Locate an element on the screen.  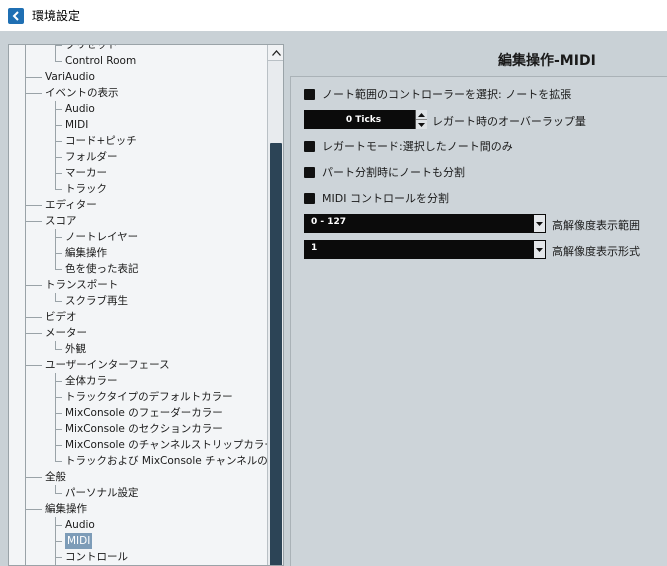
legato-overlap-spinbox: 0 Ticks is located at coordinates (365, 119).